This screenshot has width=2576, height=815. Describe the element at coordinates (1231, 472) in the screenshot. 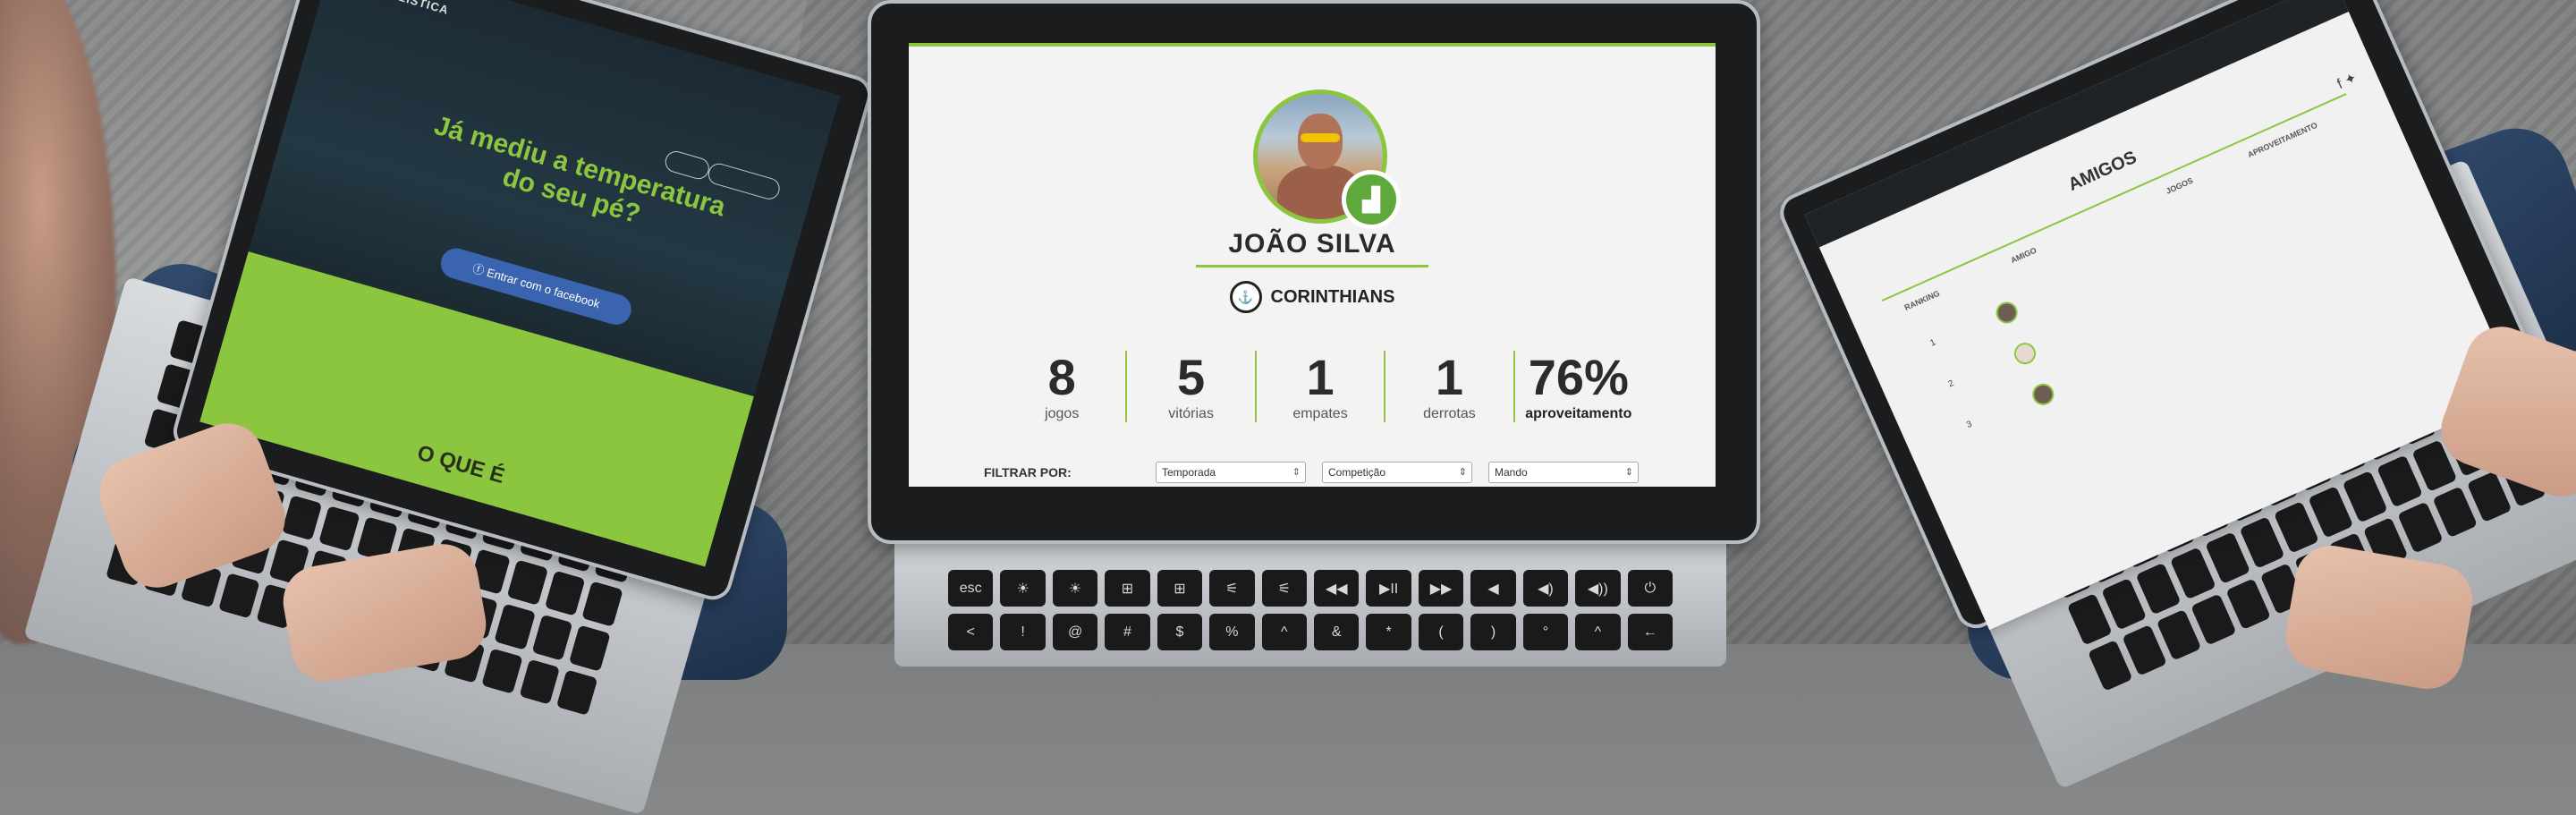

I see `season-select: Temporada` at that location.